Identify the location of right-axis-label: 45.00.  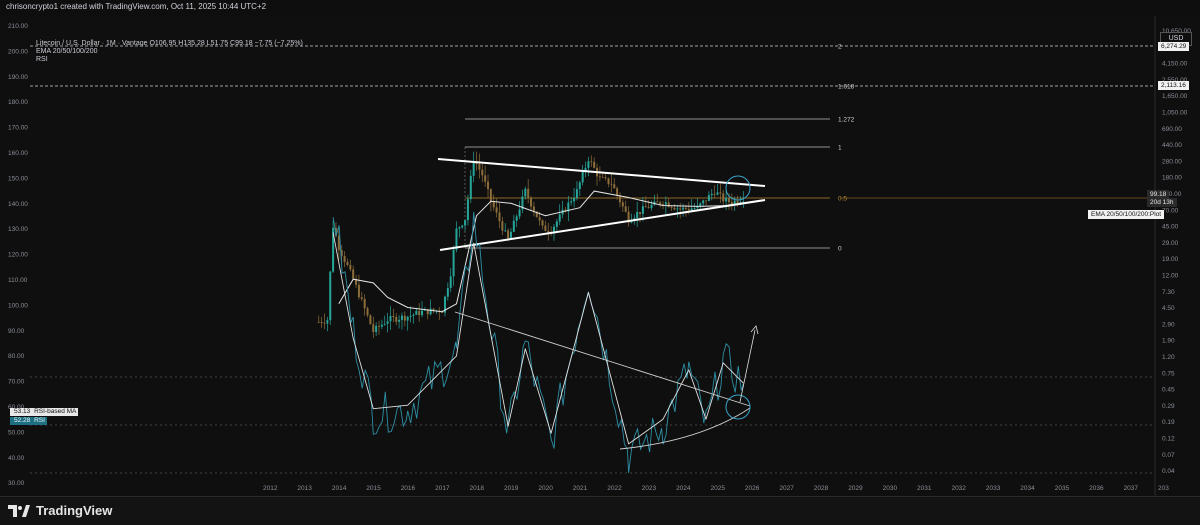
(1170, 227).